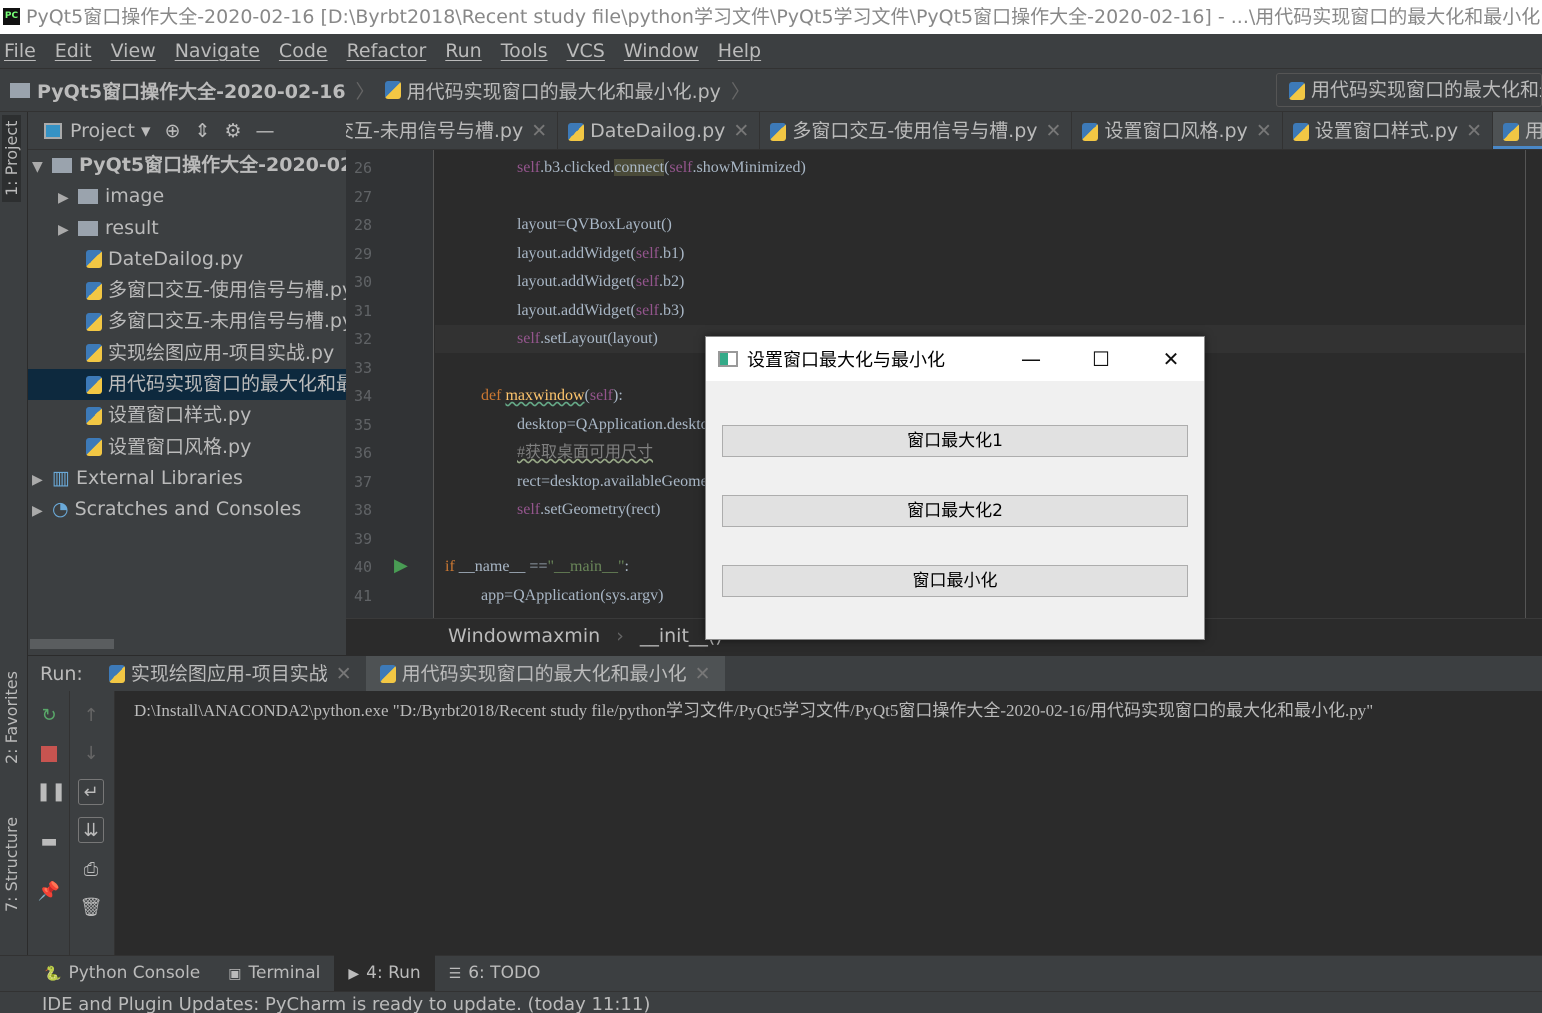 This screenshot has height=1013, width=1542. Describe the element at coordinates (187, 196) in the screenshot. I see `tree-item: ▶ image` at that location.